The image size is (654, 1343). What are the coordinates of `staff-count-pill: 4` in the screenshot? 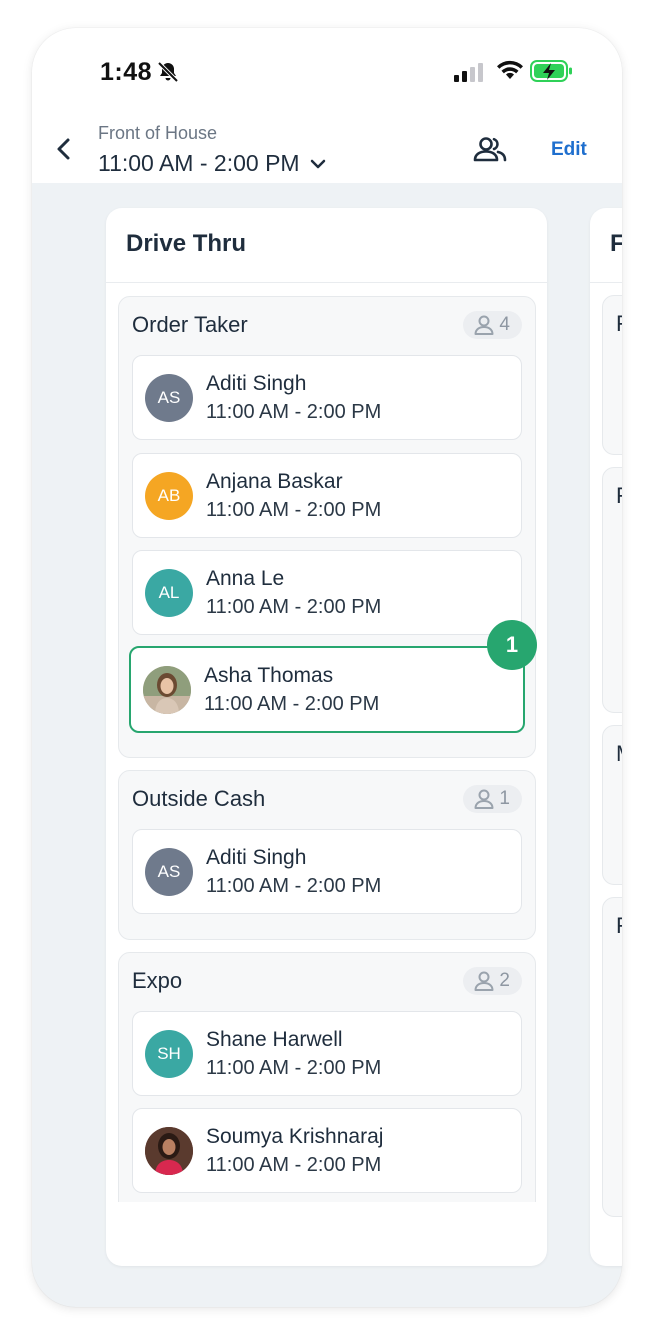 It's located at (492, 325).